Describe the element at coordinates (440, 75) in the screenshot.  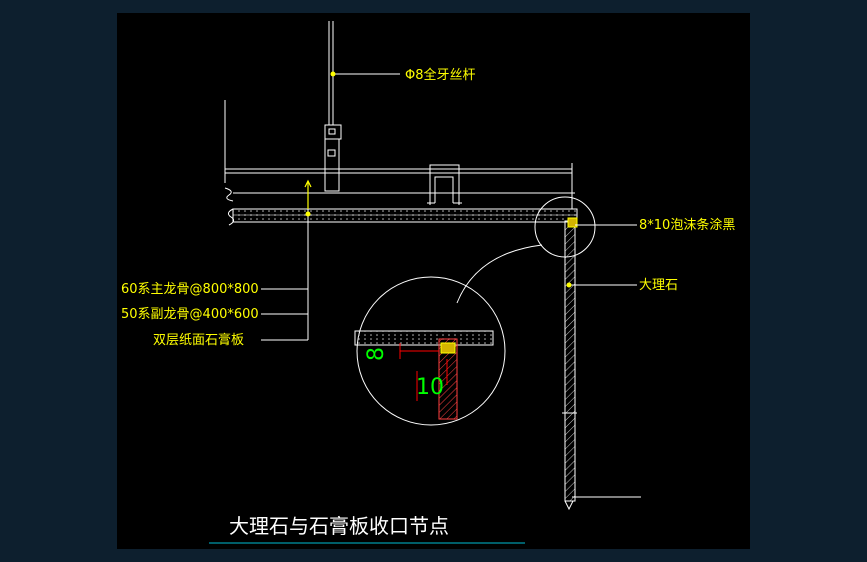
I see `label-threaded-rod: Φ8全牙丝杆` at that location.